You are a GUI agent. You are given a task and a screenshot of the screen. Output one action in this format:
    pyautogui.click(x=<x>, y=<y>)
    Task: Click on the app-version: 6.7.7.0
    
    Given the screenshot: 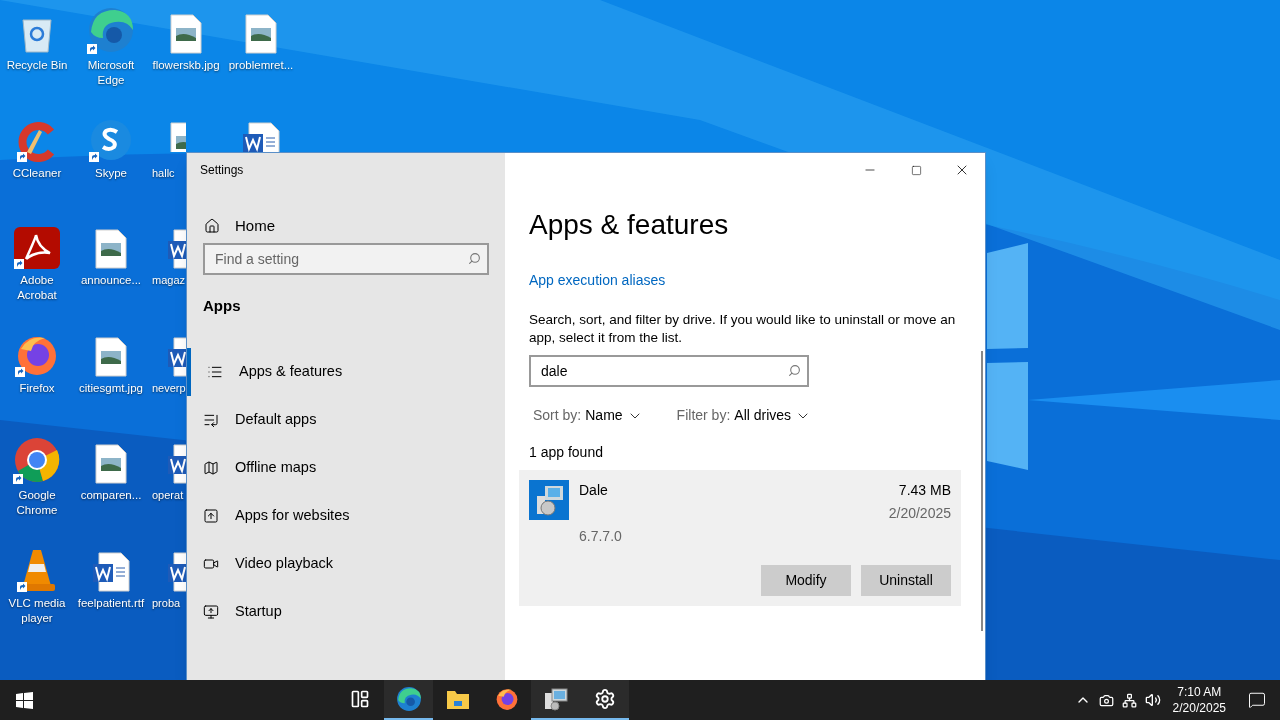 What is the action you would take?
    pyautogui.click(x=601, y=536)
    